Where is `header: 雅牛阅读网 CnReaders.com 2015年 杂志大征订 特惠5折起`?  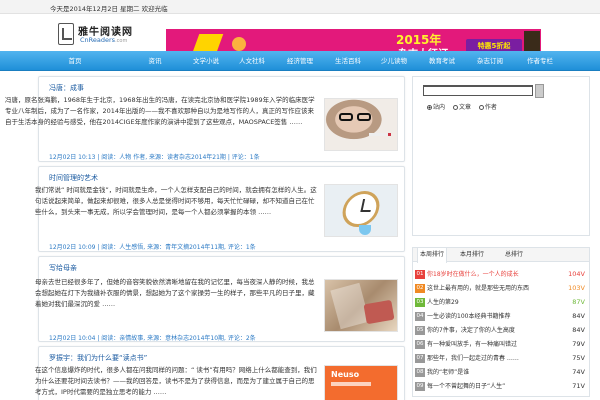 header: 雅牛阅读网 CnReaders.com 2015年 杂志大征订 特惠5折起 is located at coordinates (300, 37).